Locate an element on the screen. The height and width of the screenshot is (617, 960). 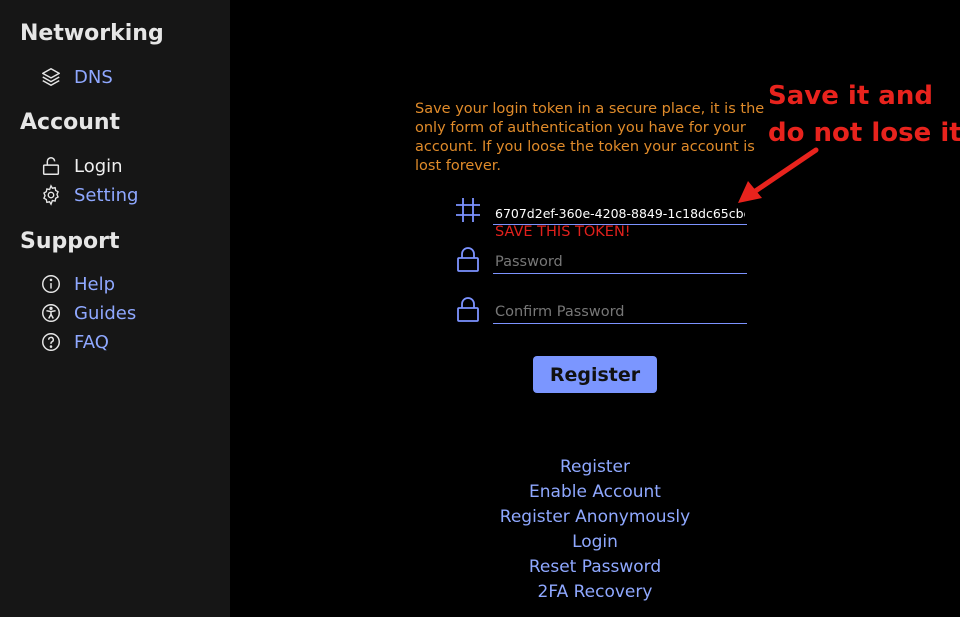
password-field-row is located at coordinates (600, 259).